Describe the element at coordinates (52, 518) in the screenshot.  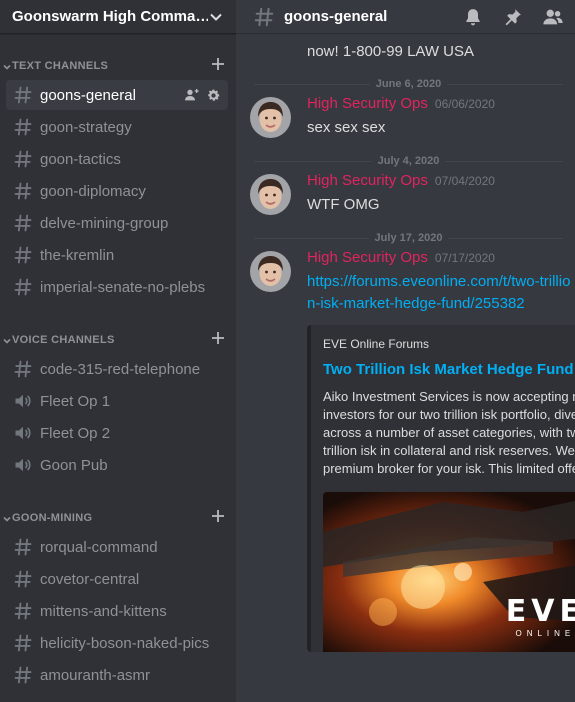
I see `category-label: GOON-MINING` at that location.